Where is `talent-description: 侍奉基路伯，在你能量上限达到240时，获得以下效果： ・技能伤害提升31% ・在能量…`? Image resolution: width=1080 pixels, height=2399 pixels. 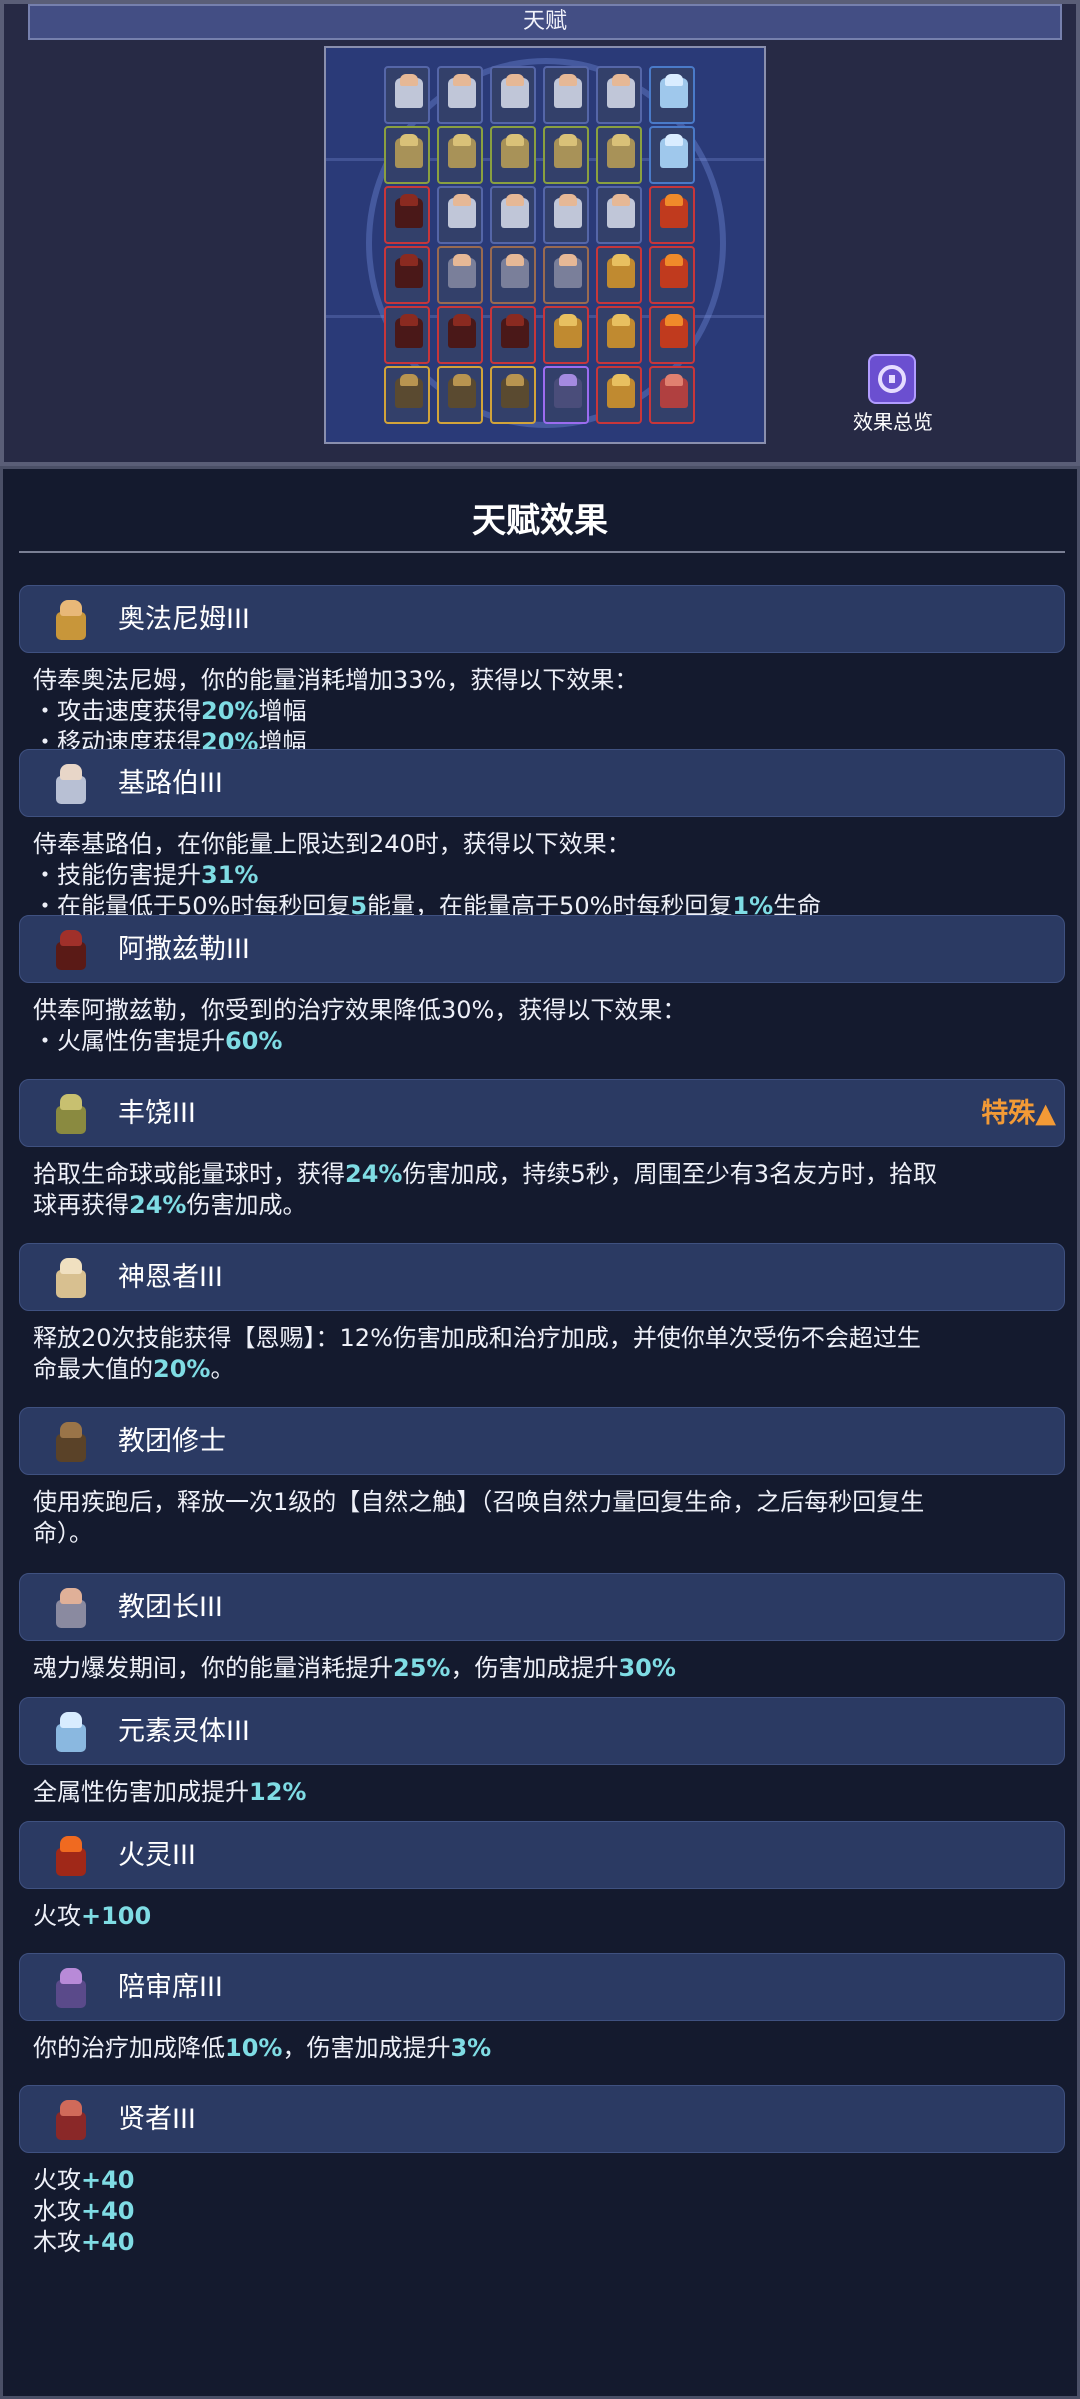
talent-description: 侍奉基路伯，在你能量上限达到240时，获得以下效果： ・技能伤害提升31% ・在能量… is located at coordinates (543, 875).